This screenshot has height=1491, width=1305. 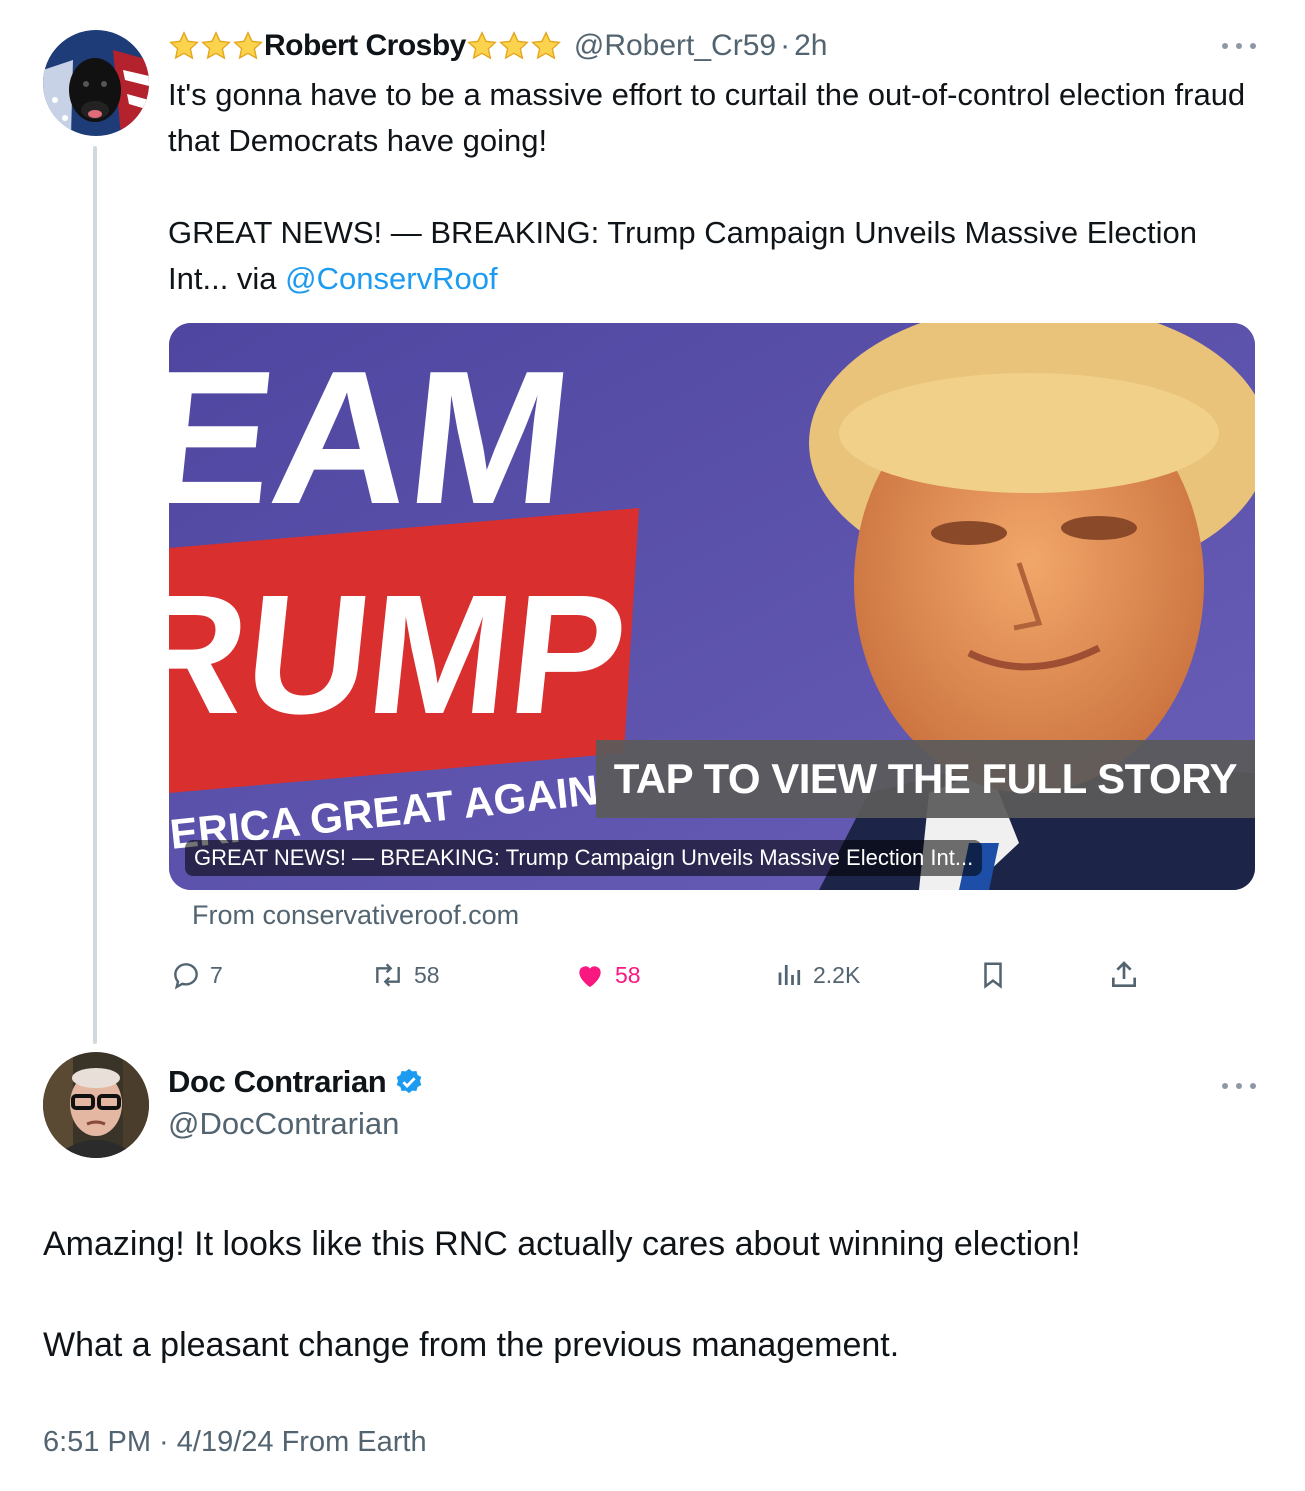 I want to click on share-button, so click(x=1124, y=975).